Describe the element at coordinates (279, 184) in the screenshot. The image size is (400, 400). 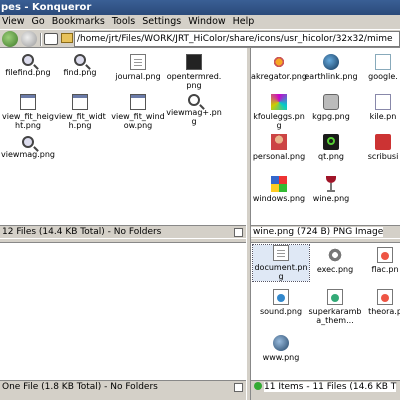
I see `windows-icon` at that location.